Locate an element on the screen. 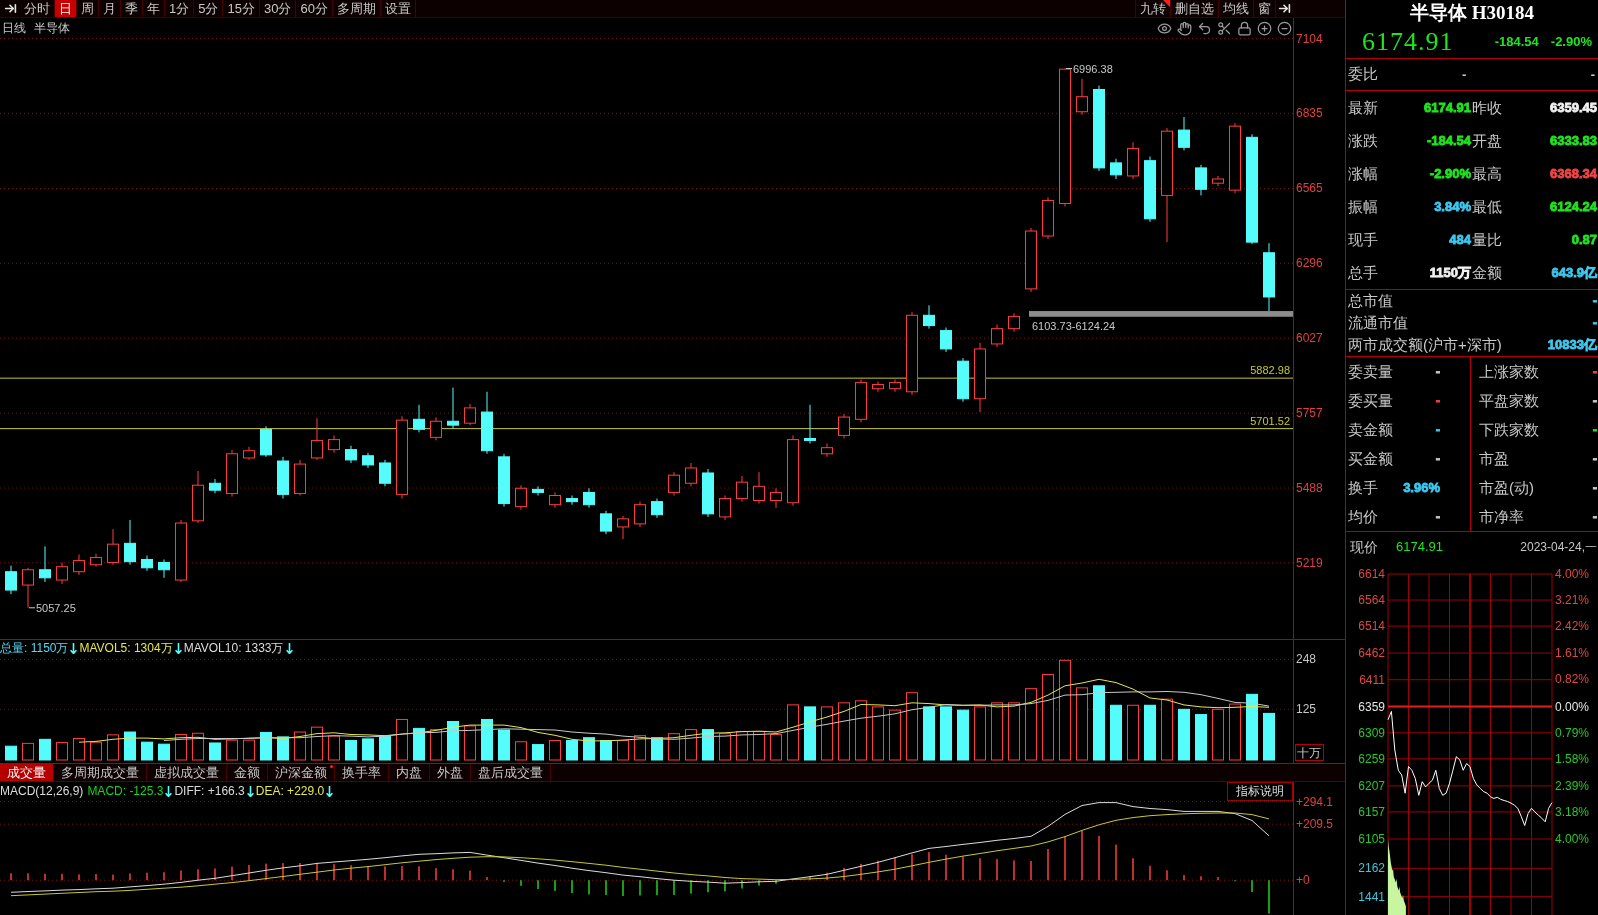  field-label: 均价 is located at coordinates (1363, 516).